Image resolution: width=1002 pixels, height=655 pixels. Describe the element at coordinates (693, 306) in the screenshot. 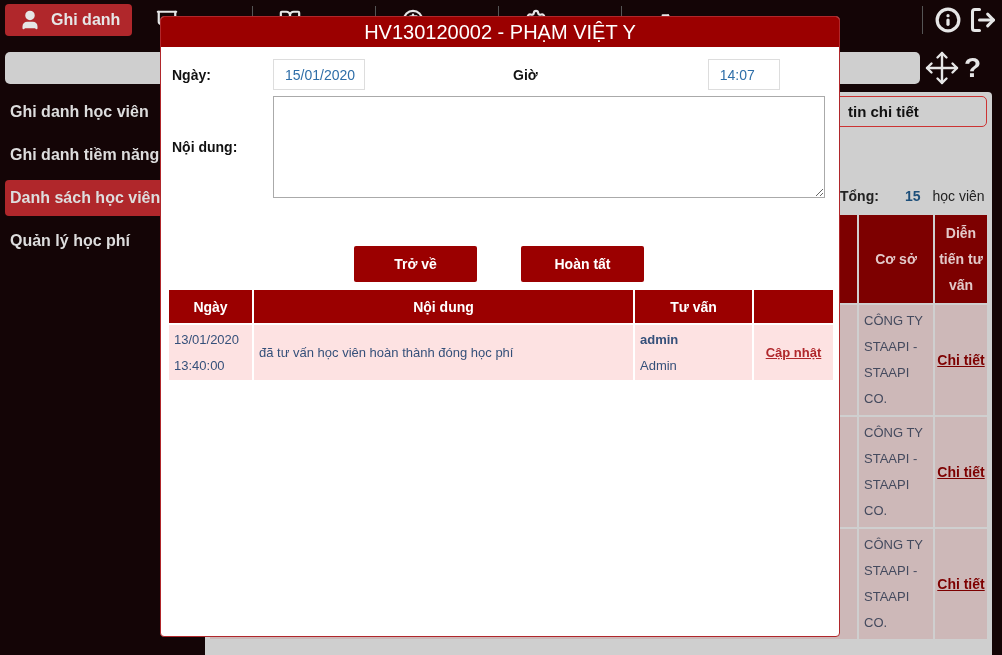

I see `column-header: Tư vấn` at that location.